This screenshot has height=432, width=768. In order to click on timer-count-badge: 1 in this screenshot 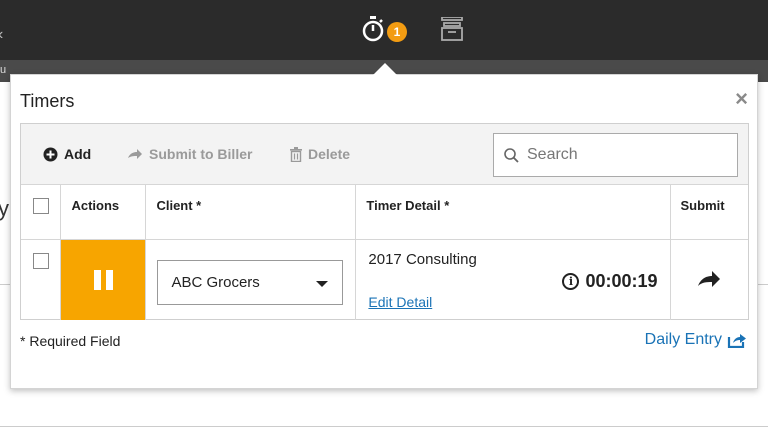, I will do `click(397, 32)`.